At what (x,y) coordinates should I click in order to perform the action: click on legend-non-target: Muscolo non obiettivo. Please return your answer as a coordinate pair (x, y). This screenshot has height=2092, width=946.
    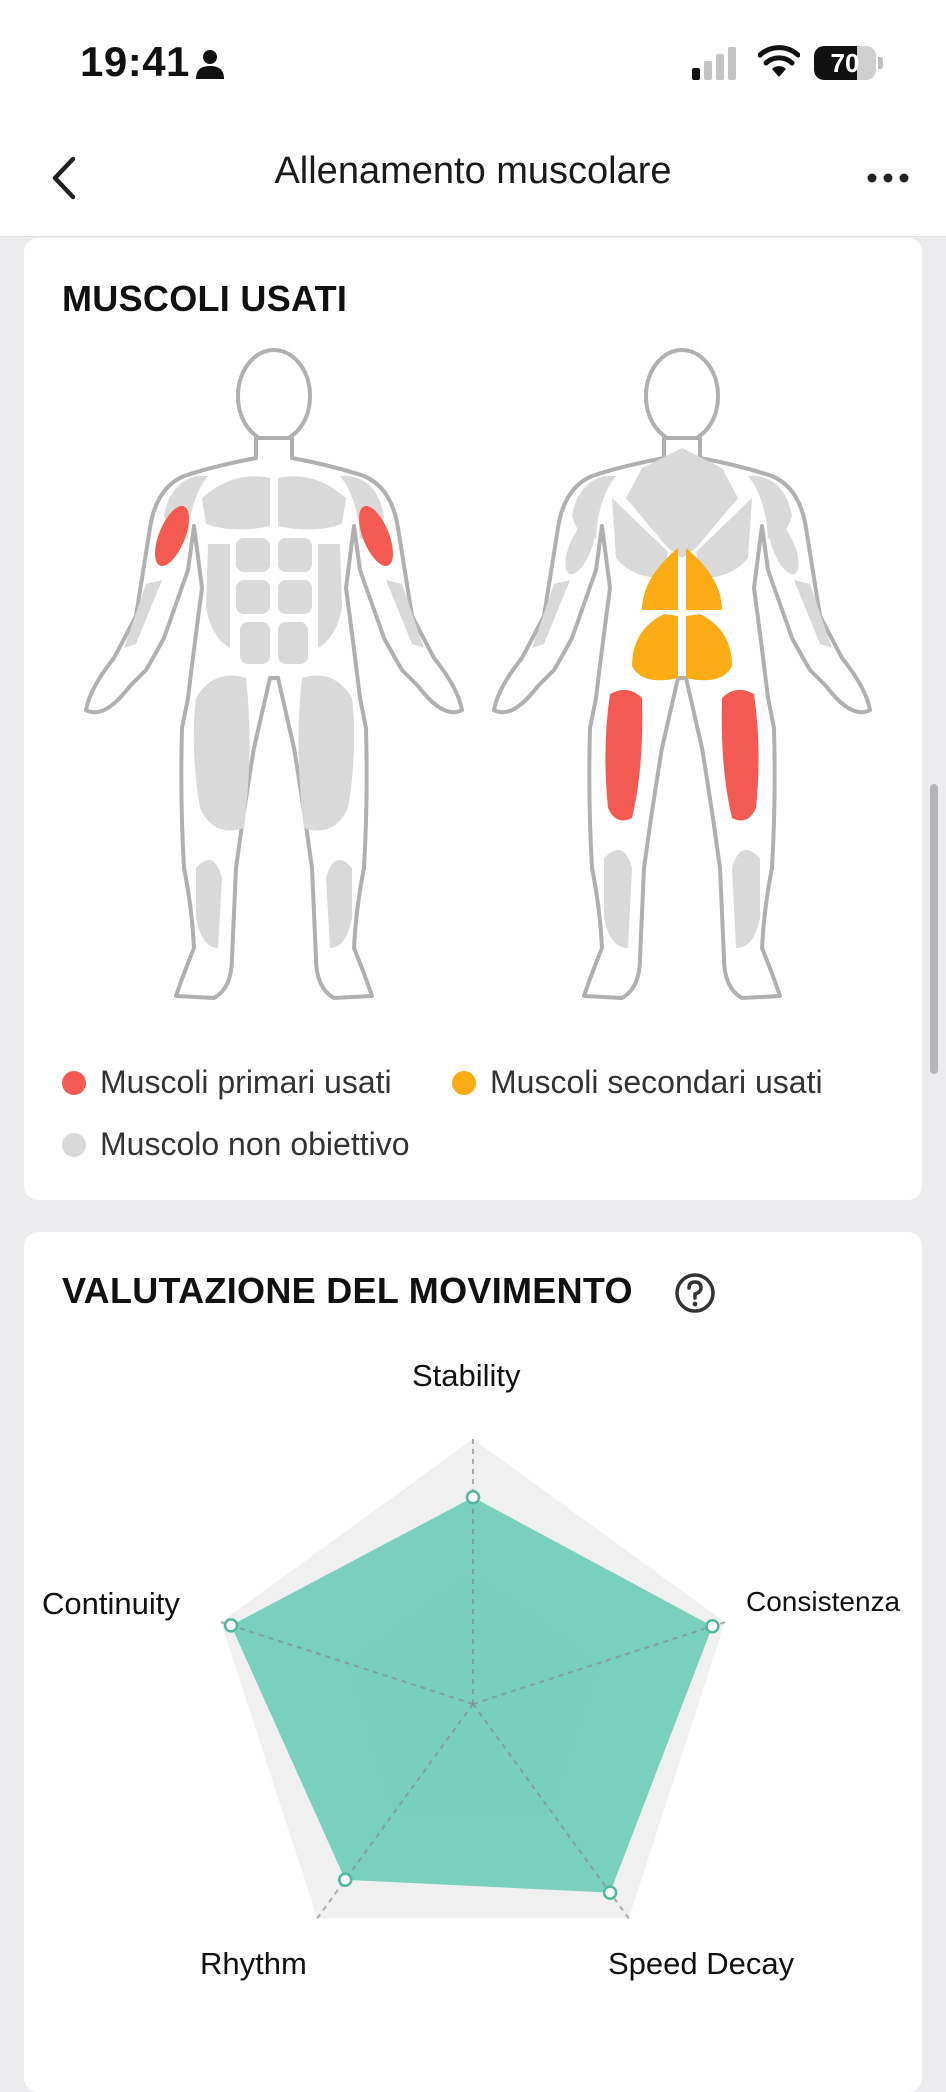
    Looking at the image, I should click on (236, 1144).